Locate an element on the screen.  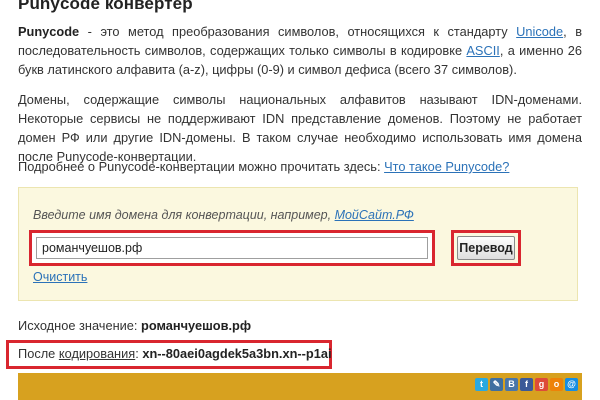
example-domain-link: МойСайт.РФ is located at coordinates (374, 215).